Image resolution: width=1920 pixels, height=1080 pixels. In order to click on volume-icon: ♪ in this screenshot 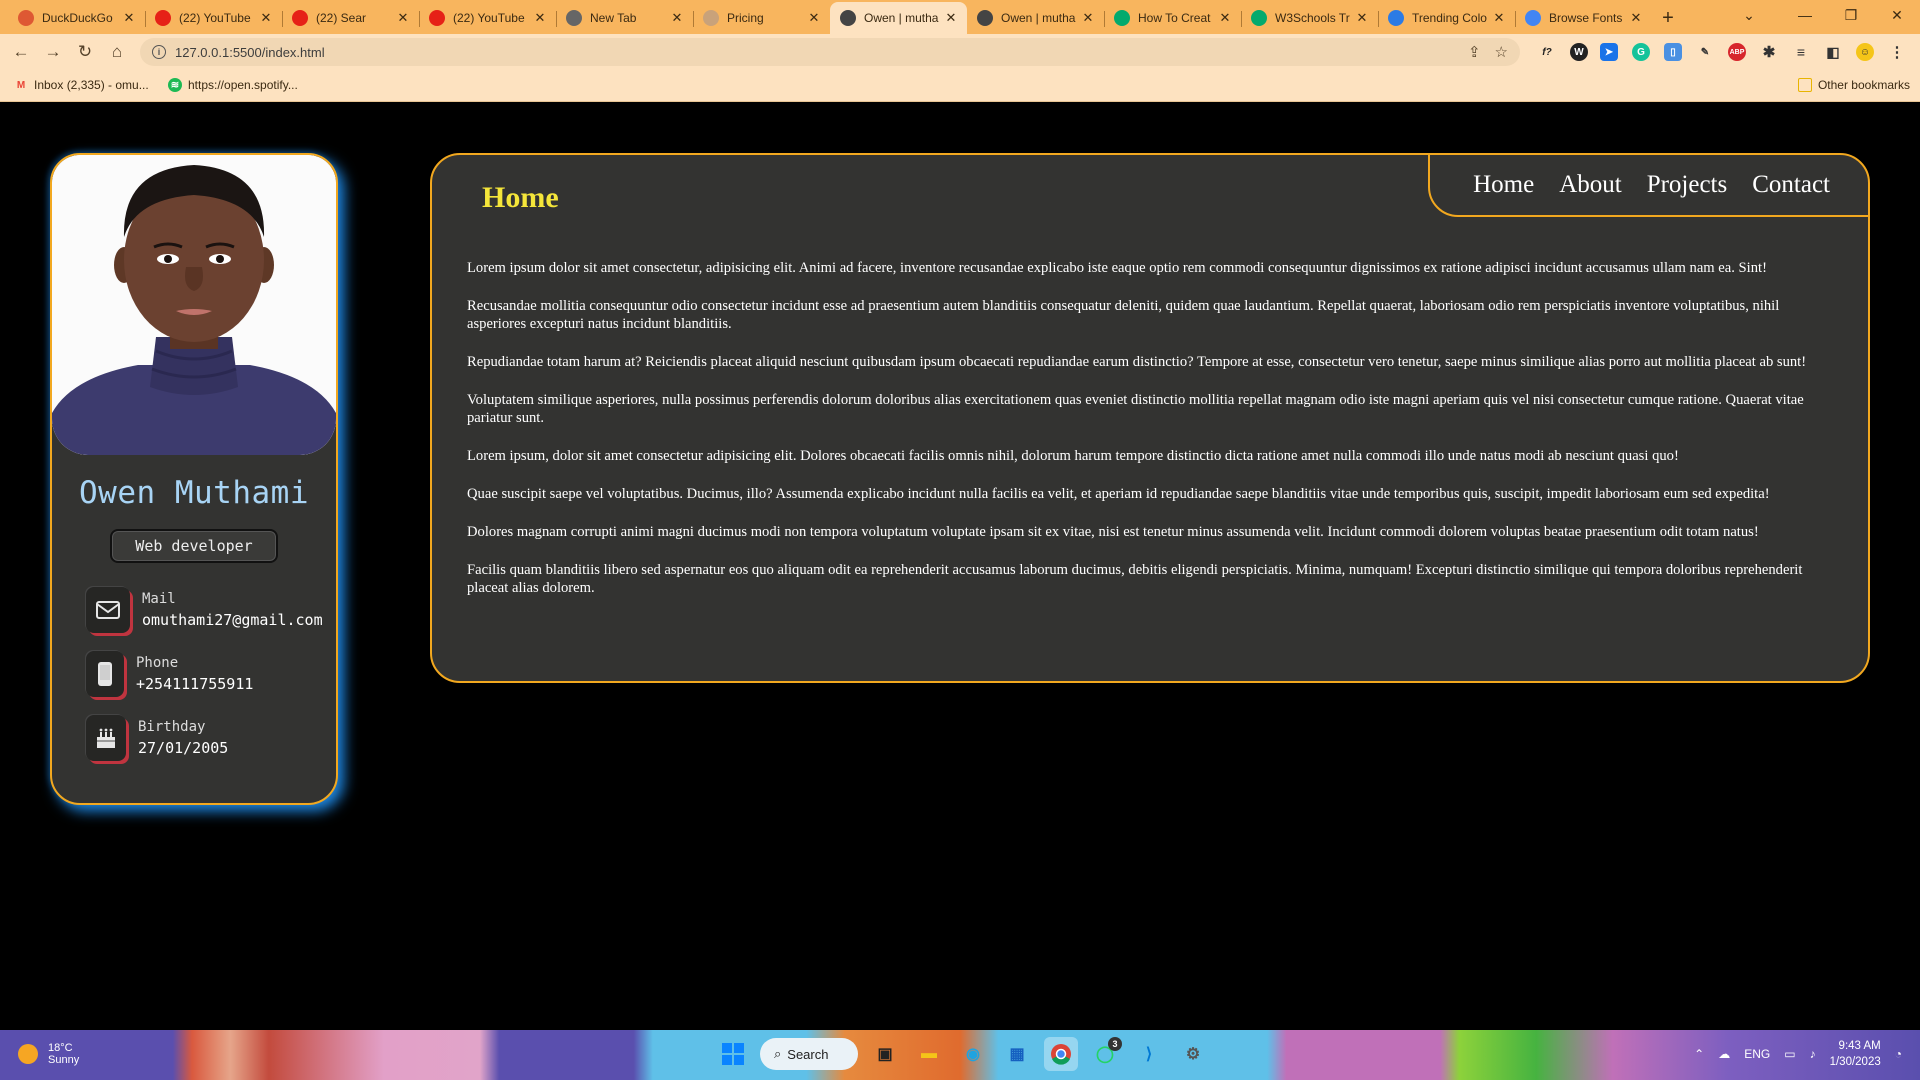, I will do `click(1813, 1054)`.